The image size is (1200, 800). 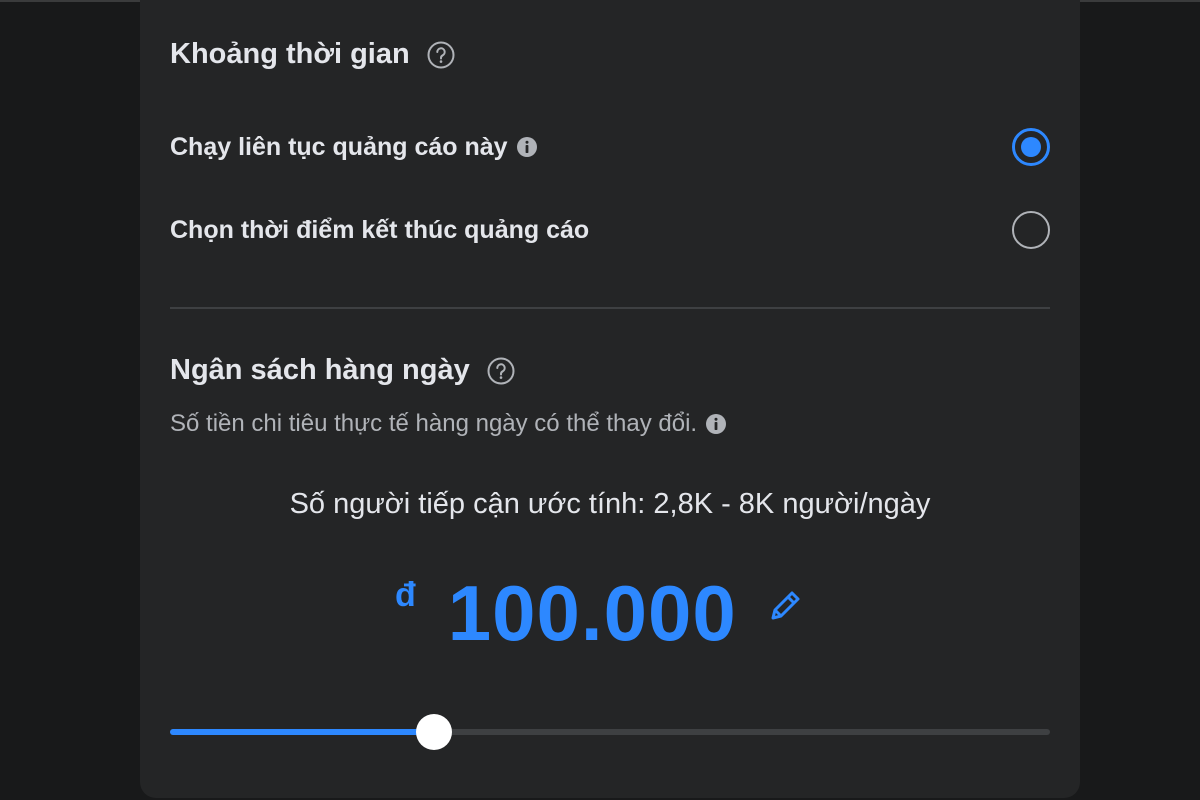 What do you see at coordinates (290, 54) in the screenshot?
I see `duration-title-text: Khoảng thời gian` at bounding box center [290, 54].